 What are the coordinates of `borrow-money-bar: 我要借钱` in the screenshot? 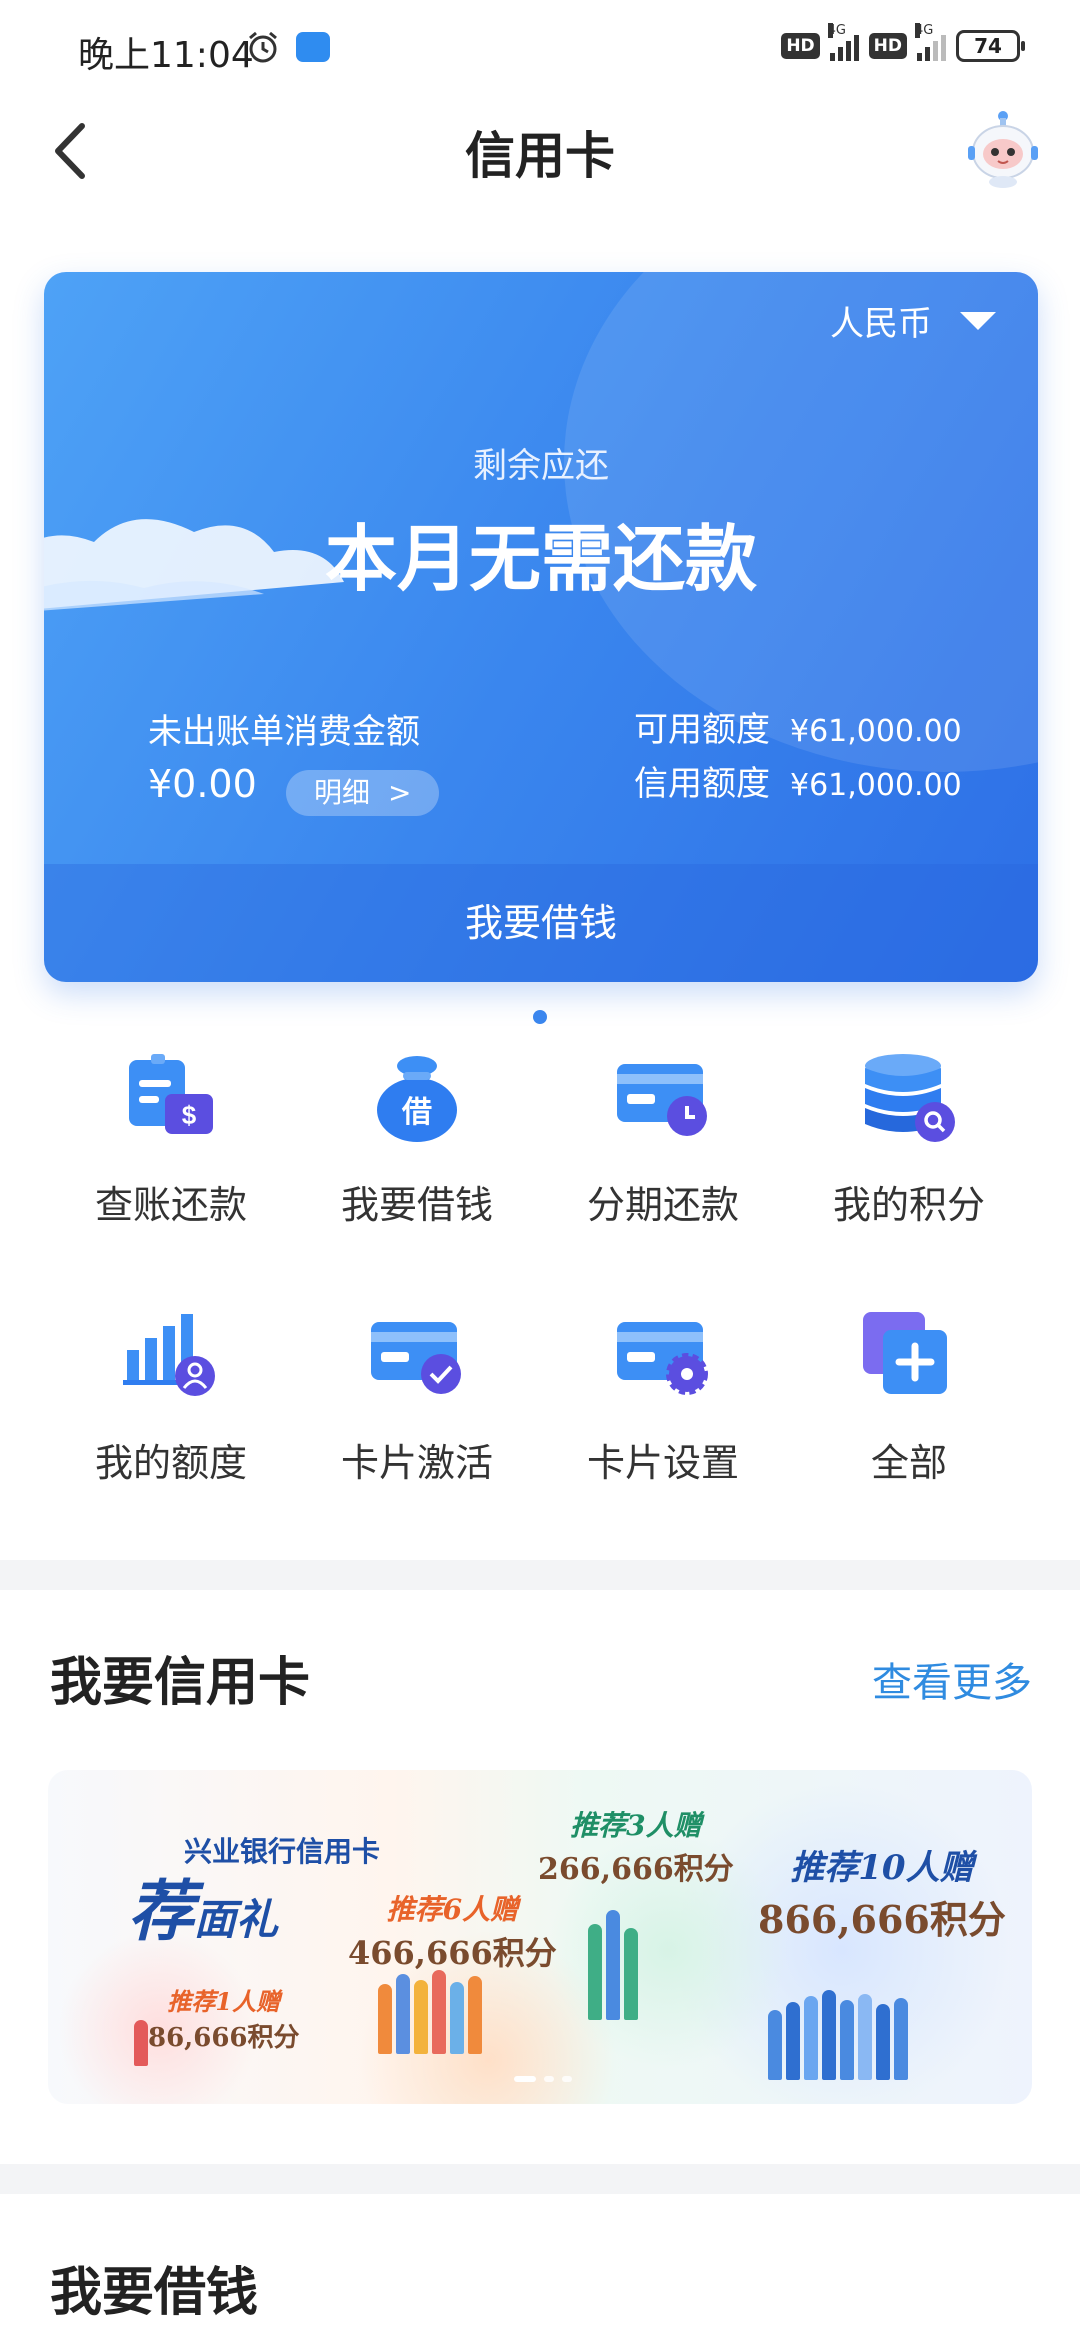 It's located at (541, 923).